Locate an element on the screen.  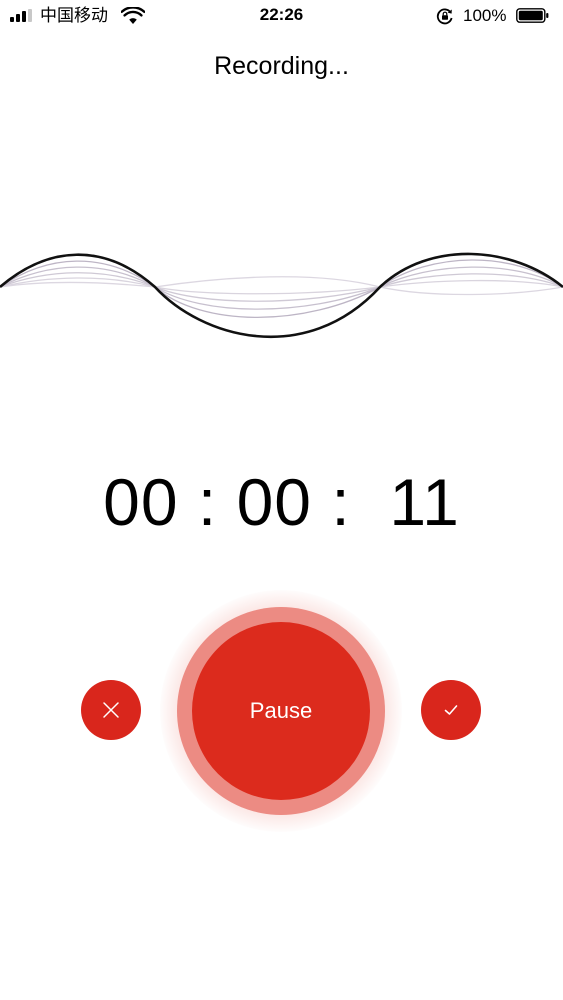
waveform-line-main is located at coordinates (281, 295).